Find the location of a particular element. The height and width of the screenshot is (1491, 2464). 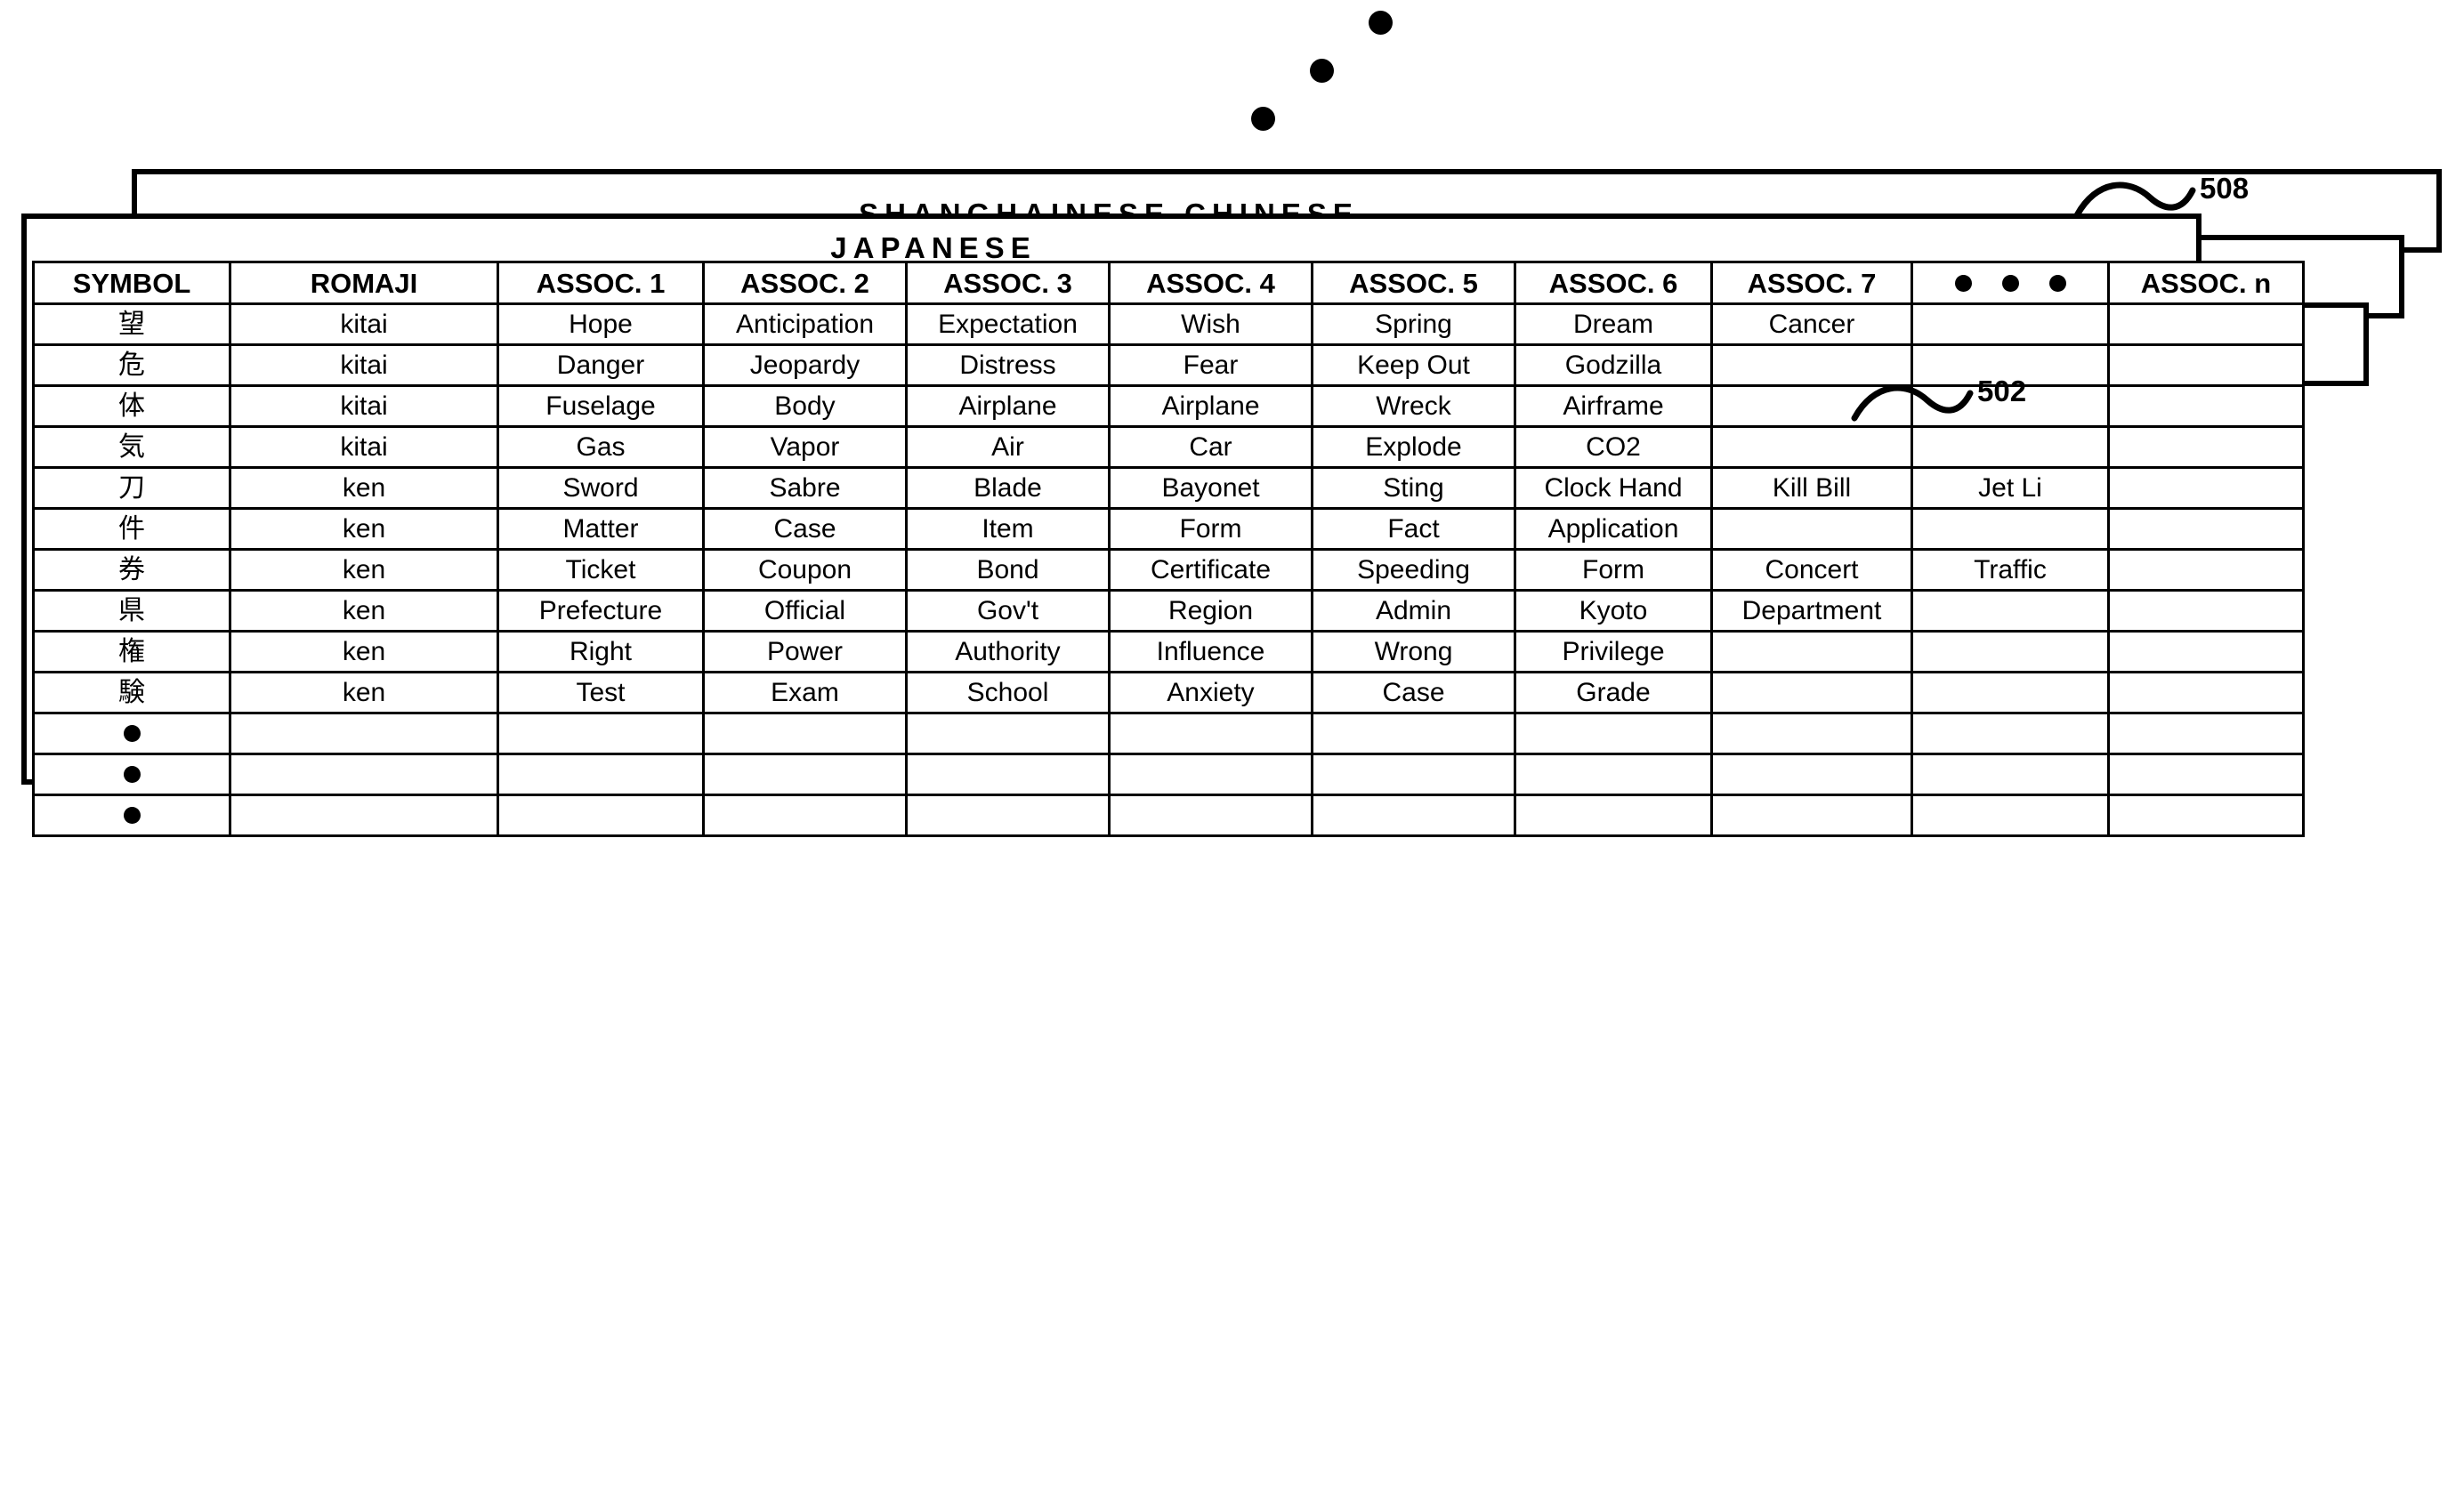

cell-assoc-4: Car is located at coordinates (1210, 447).